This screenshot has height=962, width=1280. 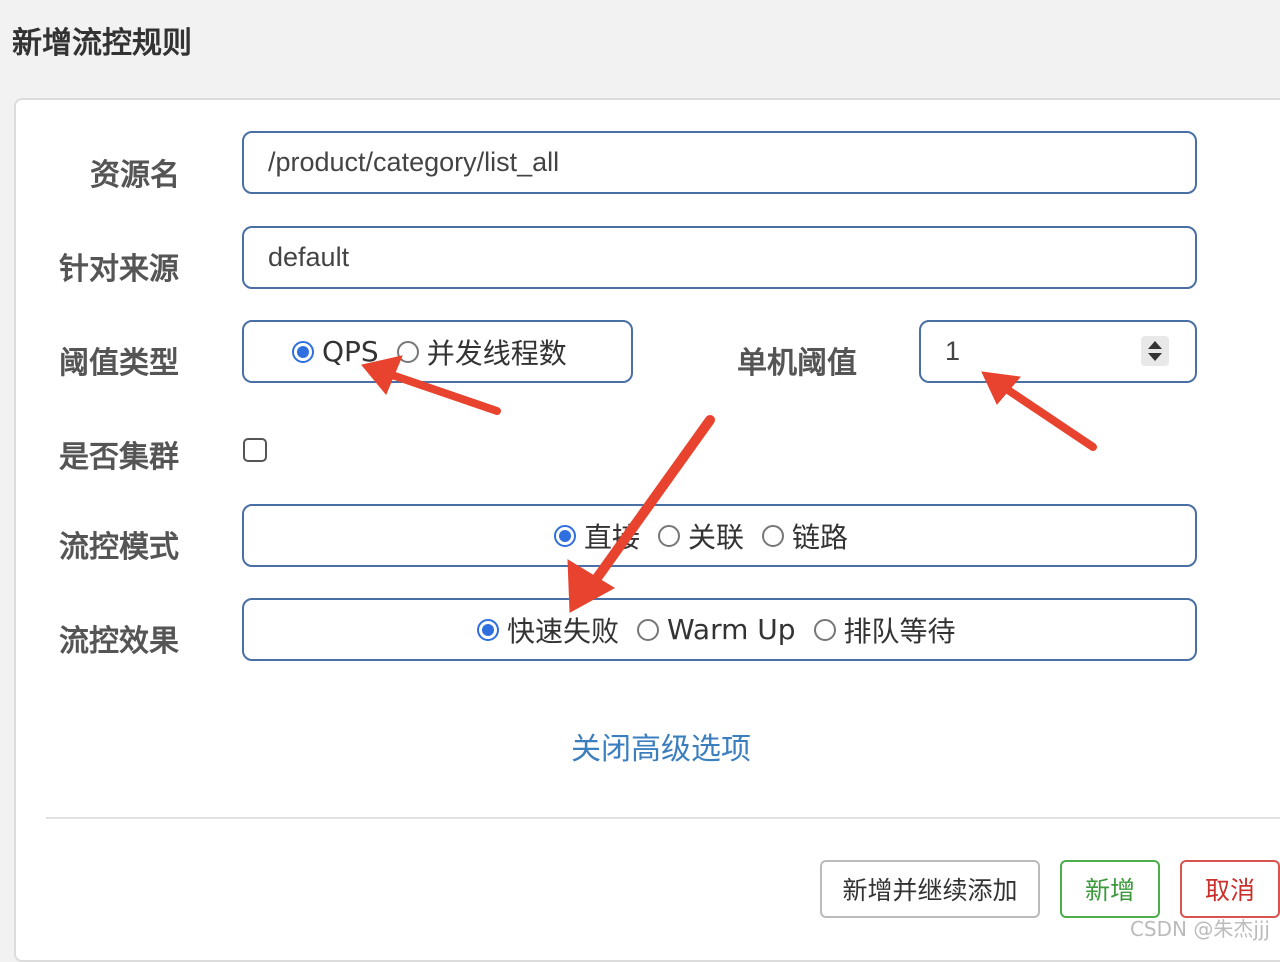 I want to click on add-button: 新增, so click(x=1110, y=889).